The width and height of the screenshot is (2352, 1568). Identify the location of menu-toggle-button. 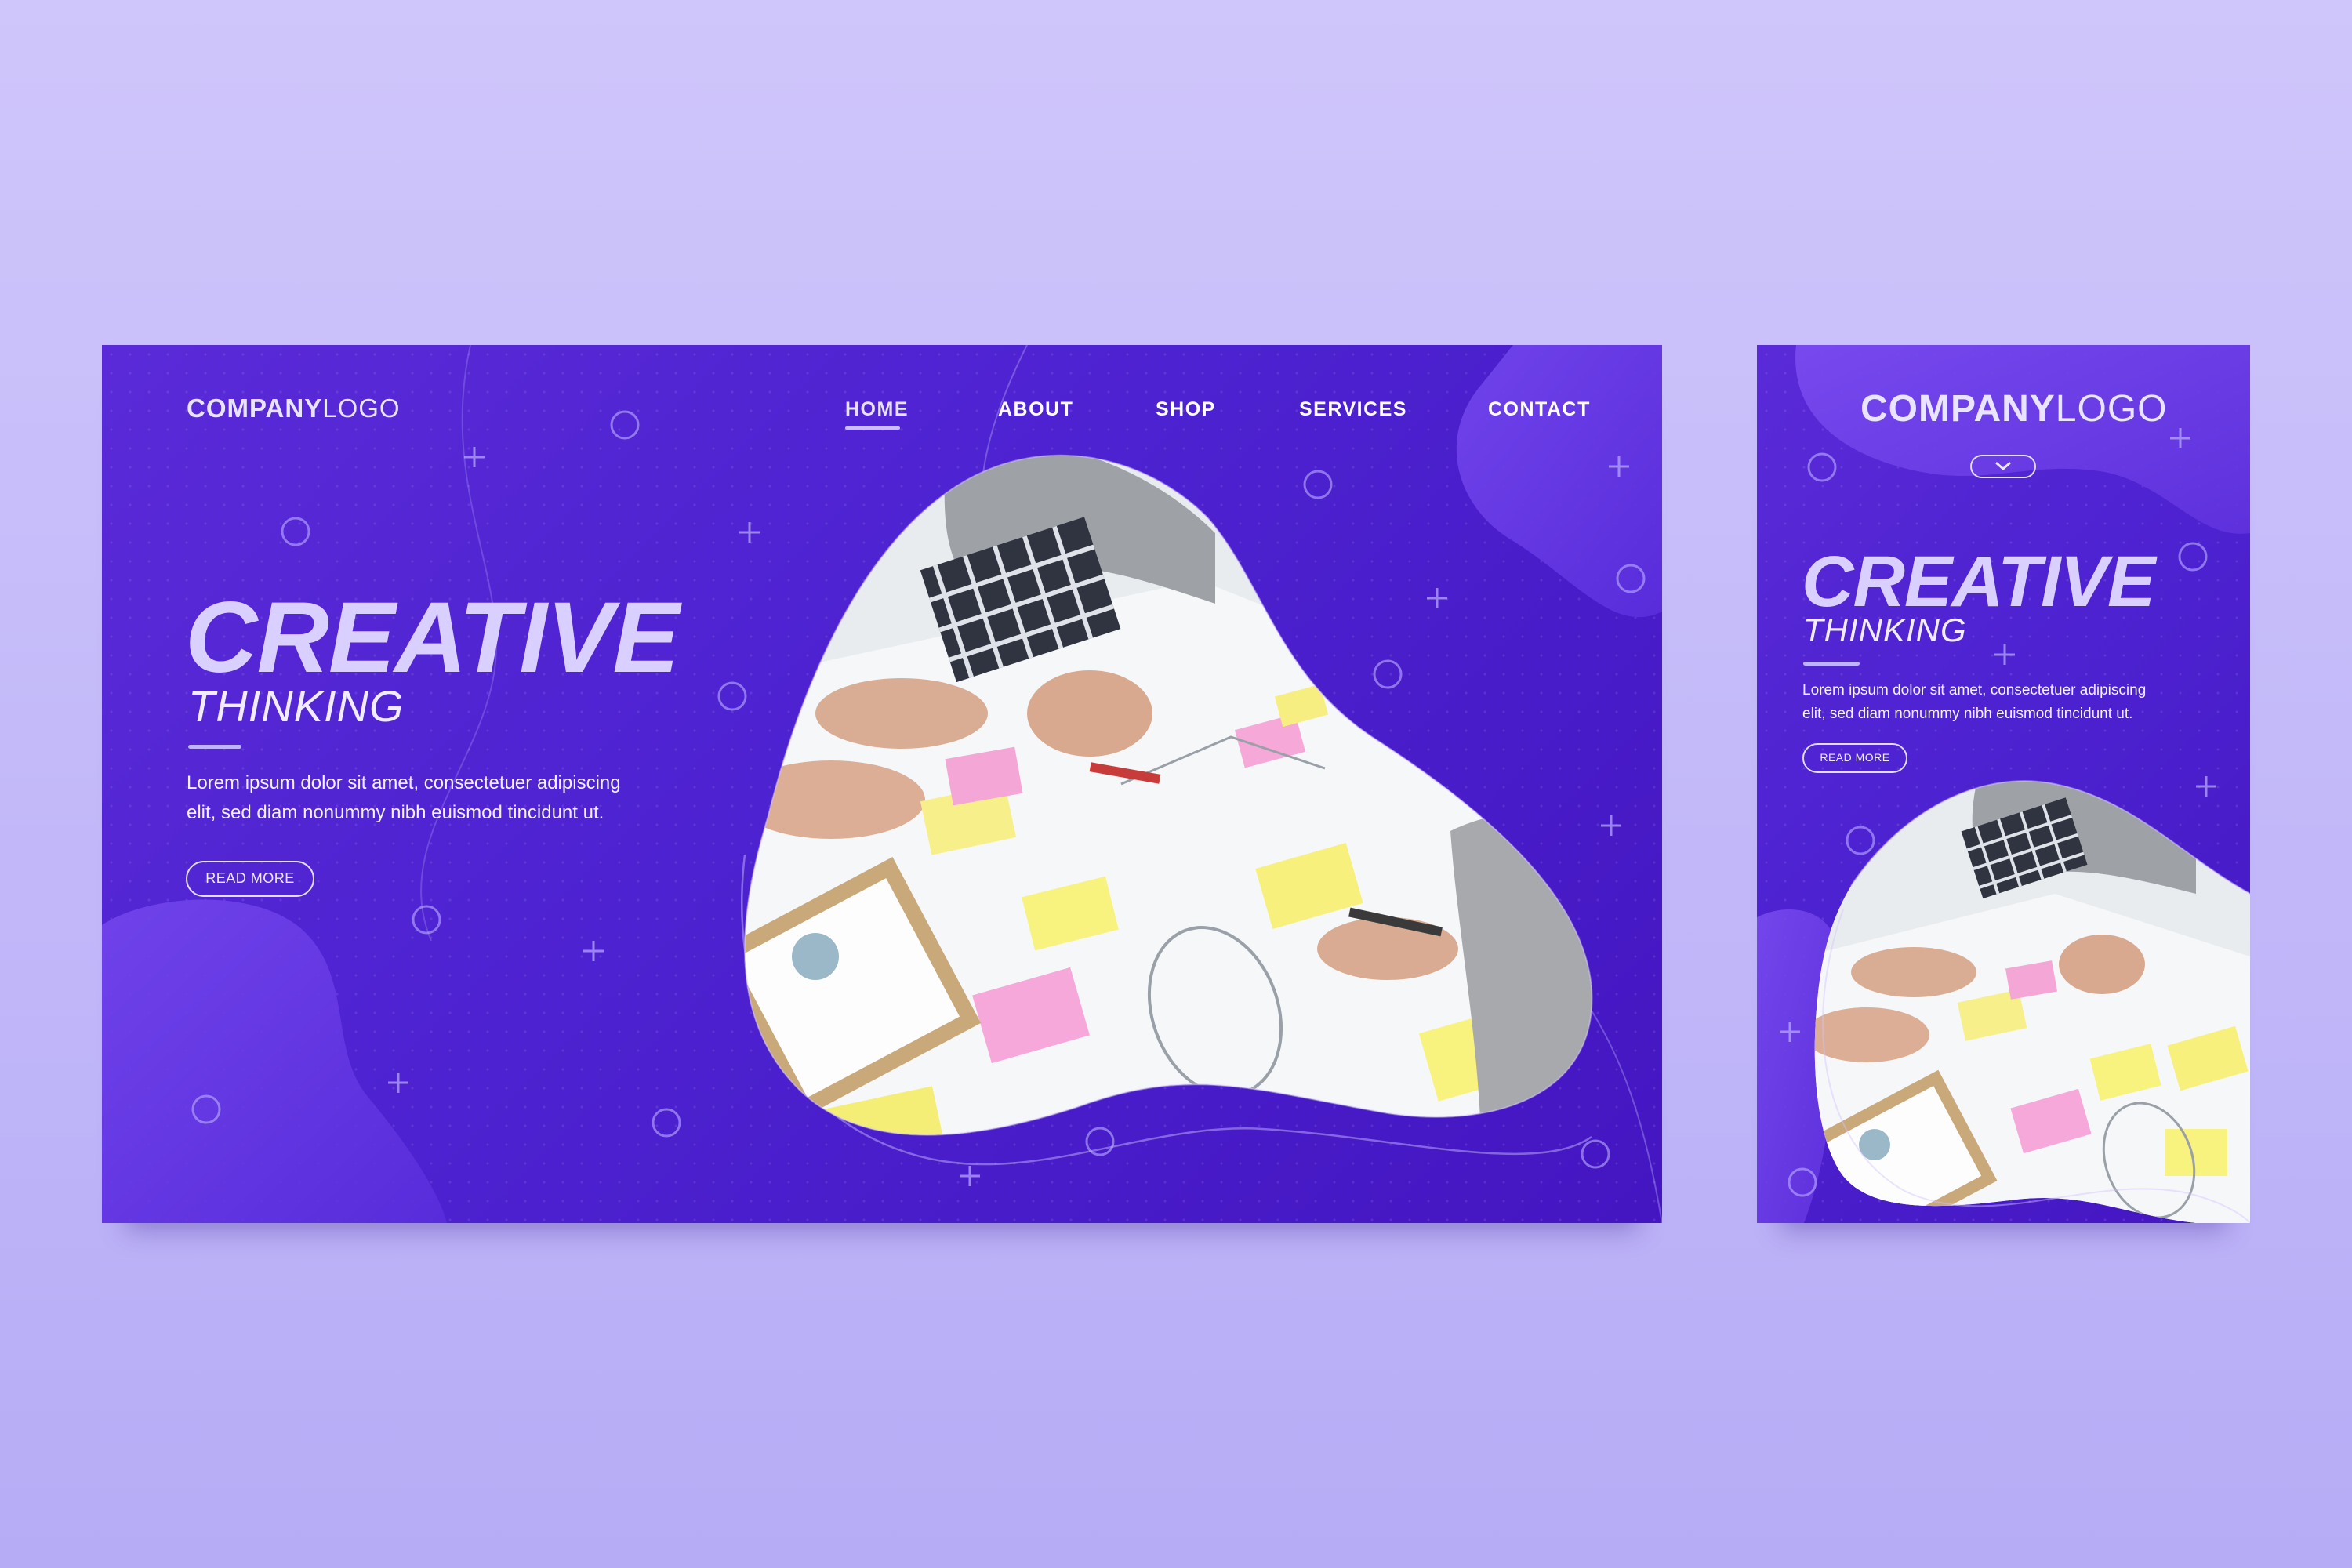
(2003, 466).